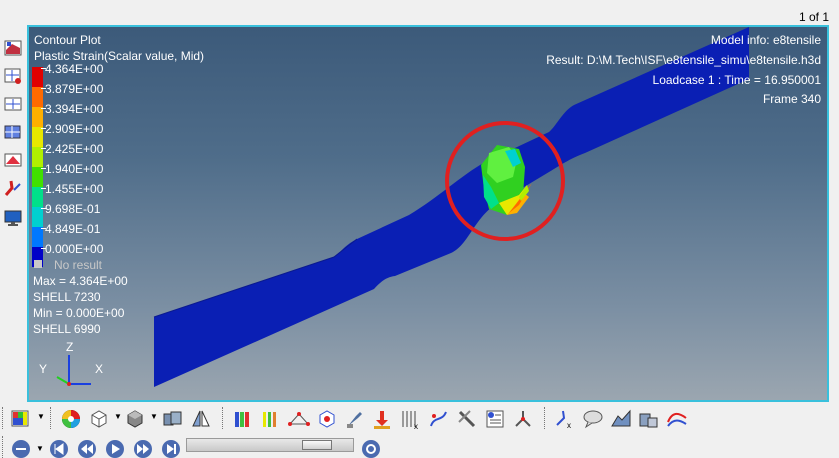 Image resolution: width=839 pixels, height=458 pixels. I want to click on display-monitor-icon, so click(13, 218).